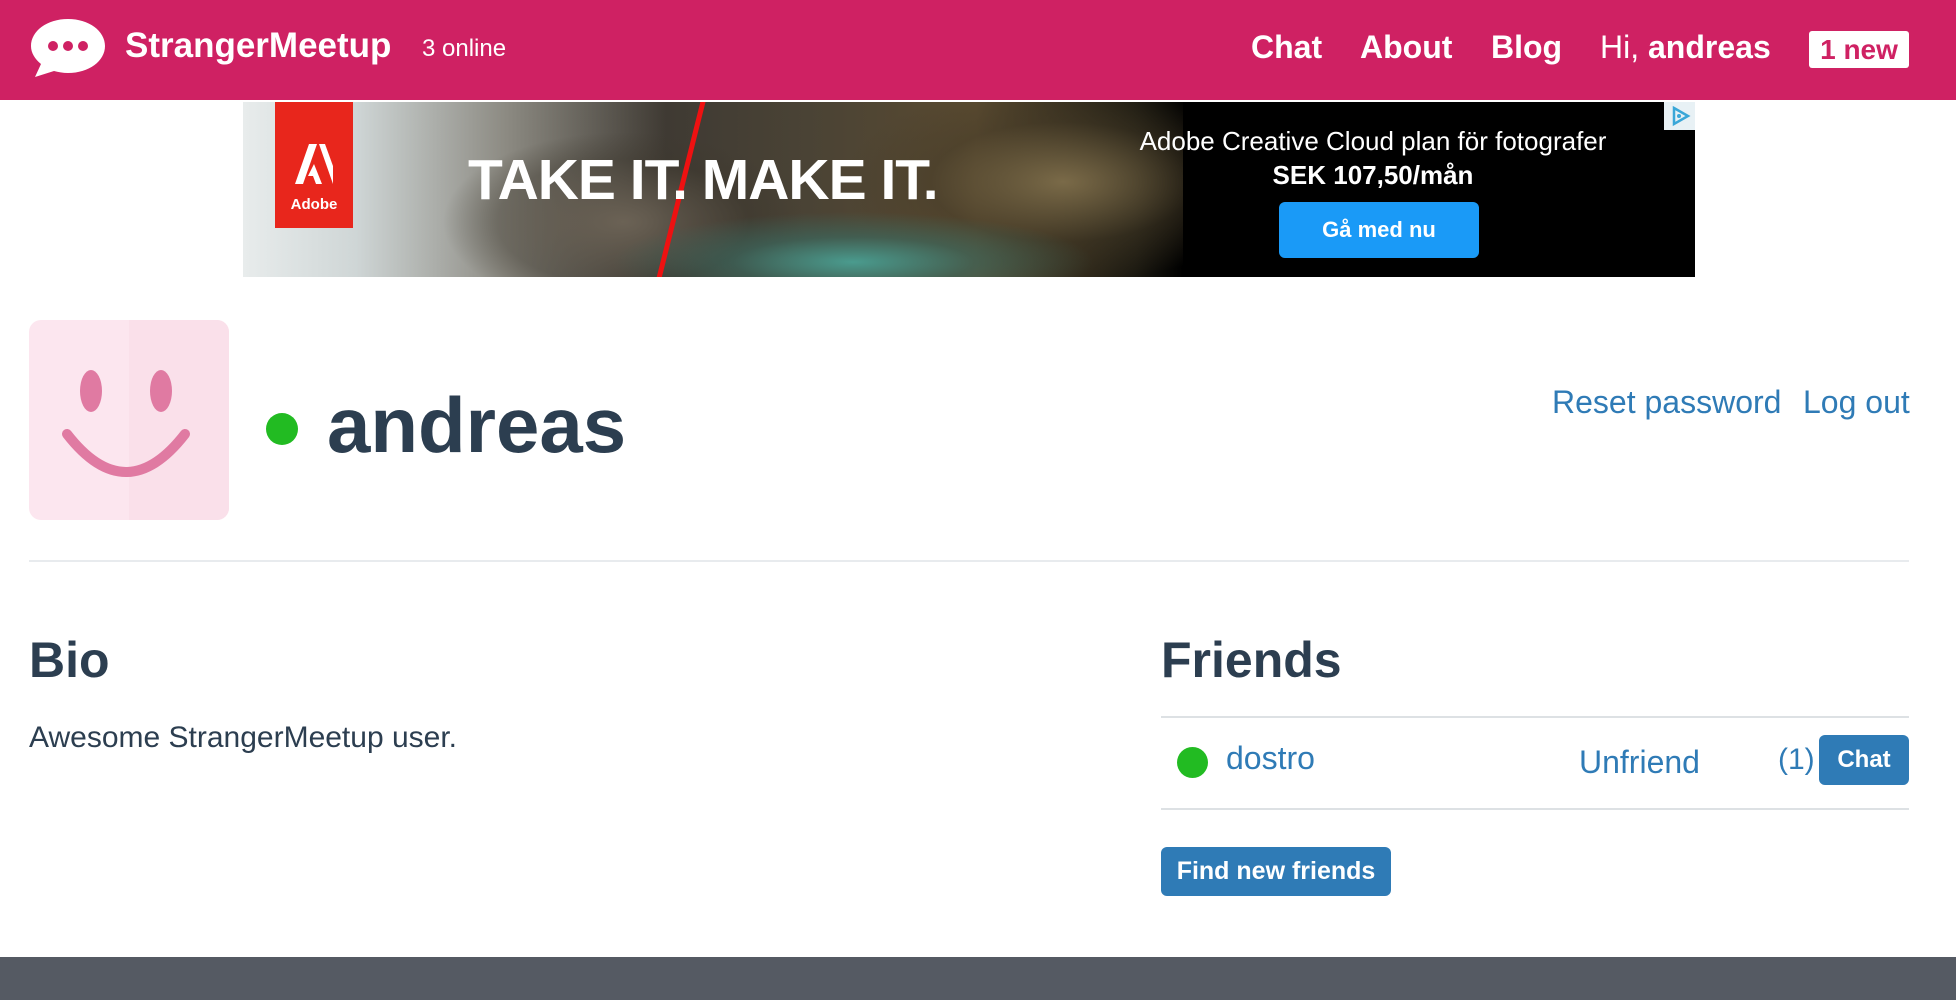 This screenshot has height=1000, width=1956. Describe the element at coordinates (703, 180) in the screenshot. I see `ad-headline: TAKE IT. MAKE IT.` at that location.